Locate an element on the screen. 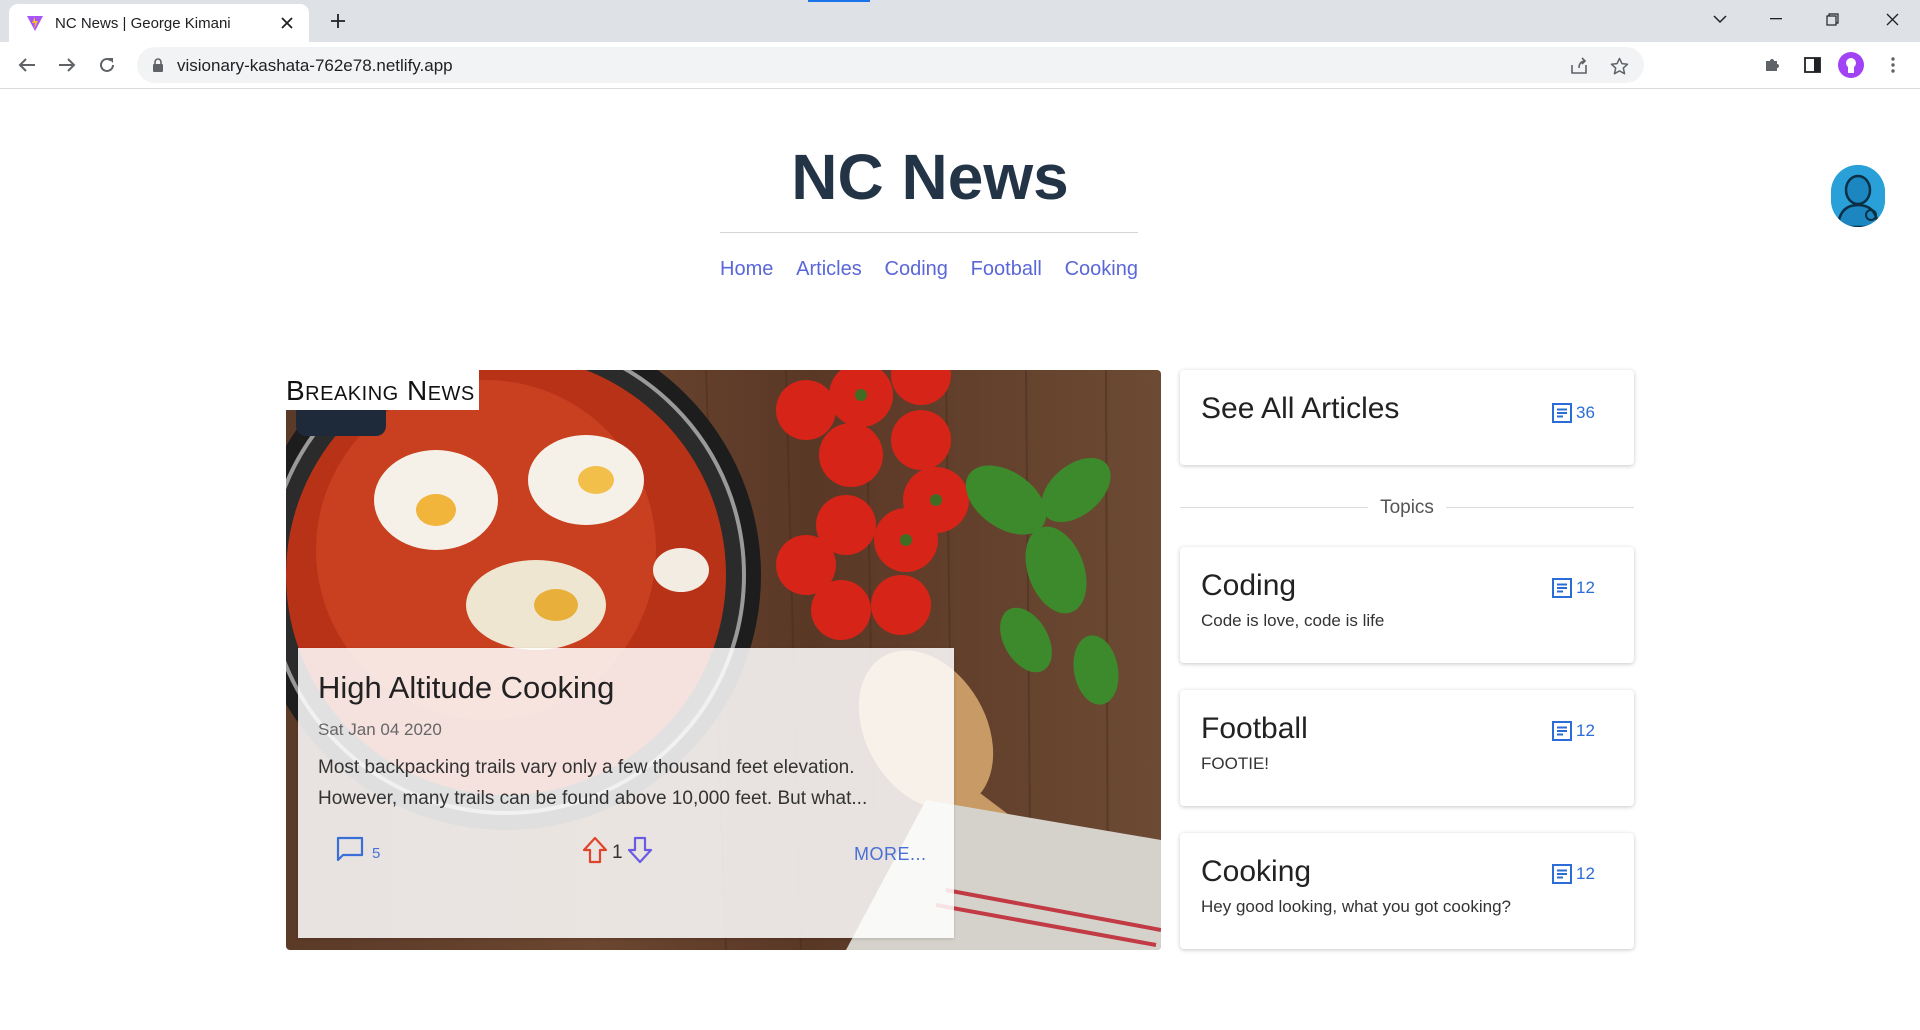 The width and height of the screenshot is (1920, 1030). article-title: High Altitude Cooking is located at coordinates (466, 688).